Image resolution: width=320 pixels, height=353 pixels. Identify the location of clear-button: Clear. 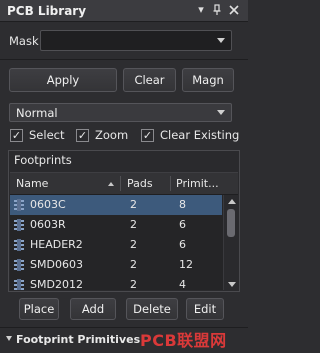
(149, 80).